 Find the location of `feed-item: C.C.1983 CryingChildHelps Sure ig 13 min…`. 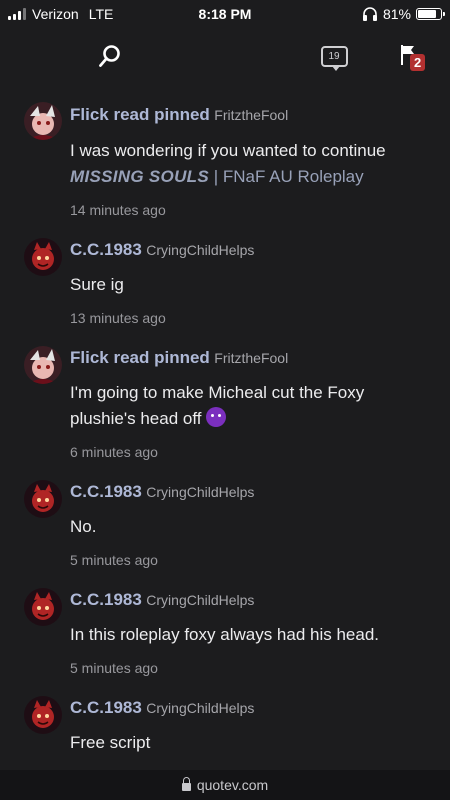

feed-item: C.C.1983 CryingChildHelps Sure ig 13 min… is located at coordinates (225, 286).